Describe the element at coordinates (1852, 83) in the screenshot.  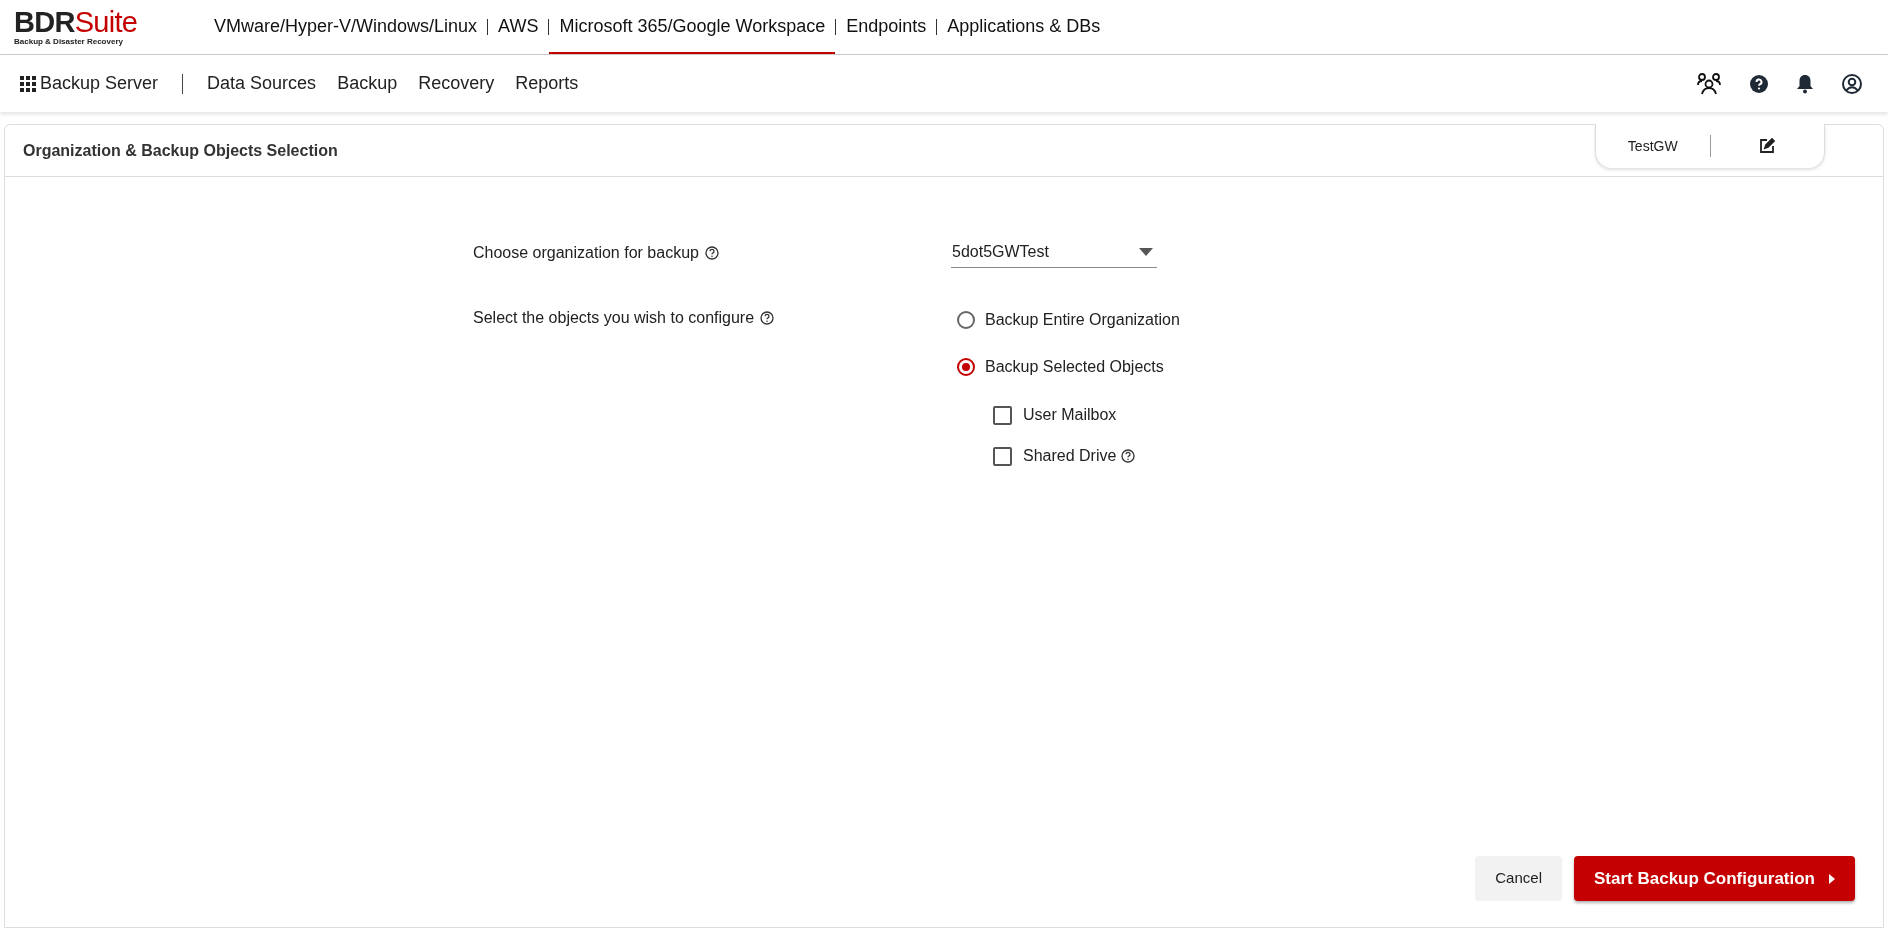
I see `user-account-icon` at that location.